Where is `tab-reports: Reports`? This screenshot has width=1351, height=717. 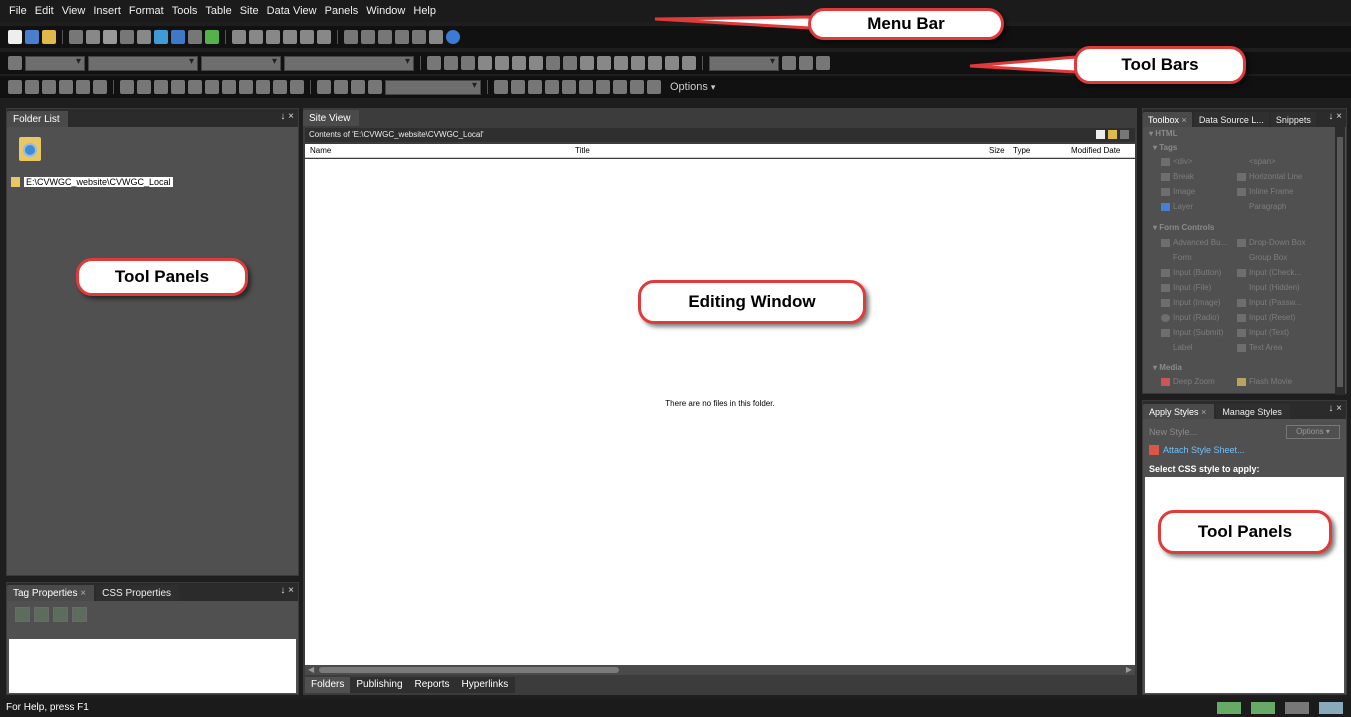
tab-reports: Reports is located at coordinates (432, 685).